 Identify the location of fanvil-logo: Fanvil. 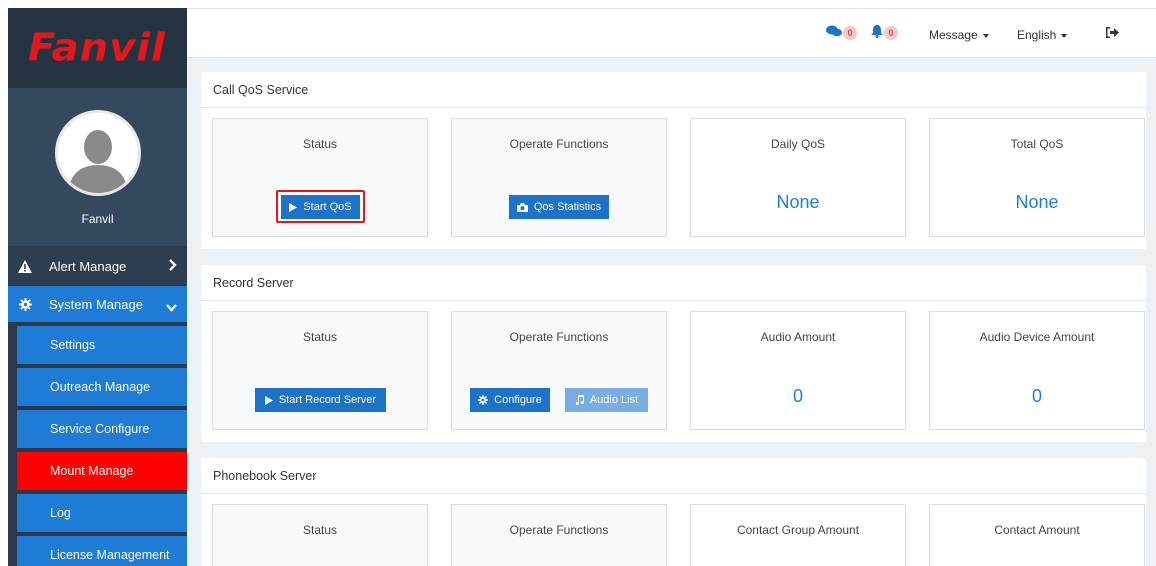
(97, 48).